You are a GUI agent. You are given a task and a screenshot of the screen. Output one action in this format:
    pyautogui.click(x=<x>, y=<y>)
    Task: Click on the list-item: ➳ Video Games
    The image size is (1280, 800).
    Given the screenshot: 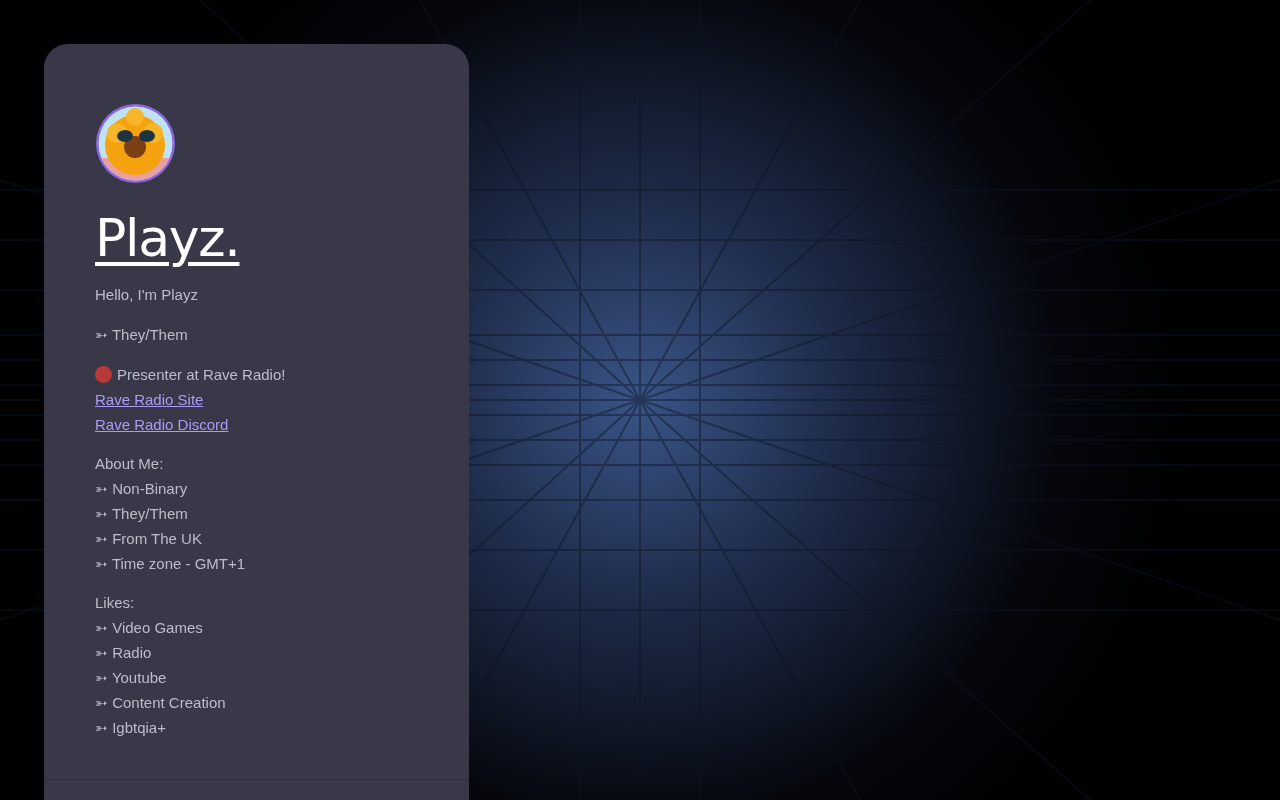 What is the action you would take?
    pyautogui.click(x=149, y=628)
    